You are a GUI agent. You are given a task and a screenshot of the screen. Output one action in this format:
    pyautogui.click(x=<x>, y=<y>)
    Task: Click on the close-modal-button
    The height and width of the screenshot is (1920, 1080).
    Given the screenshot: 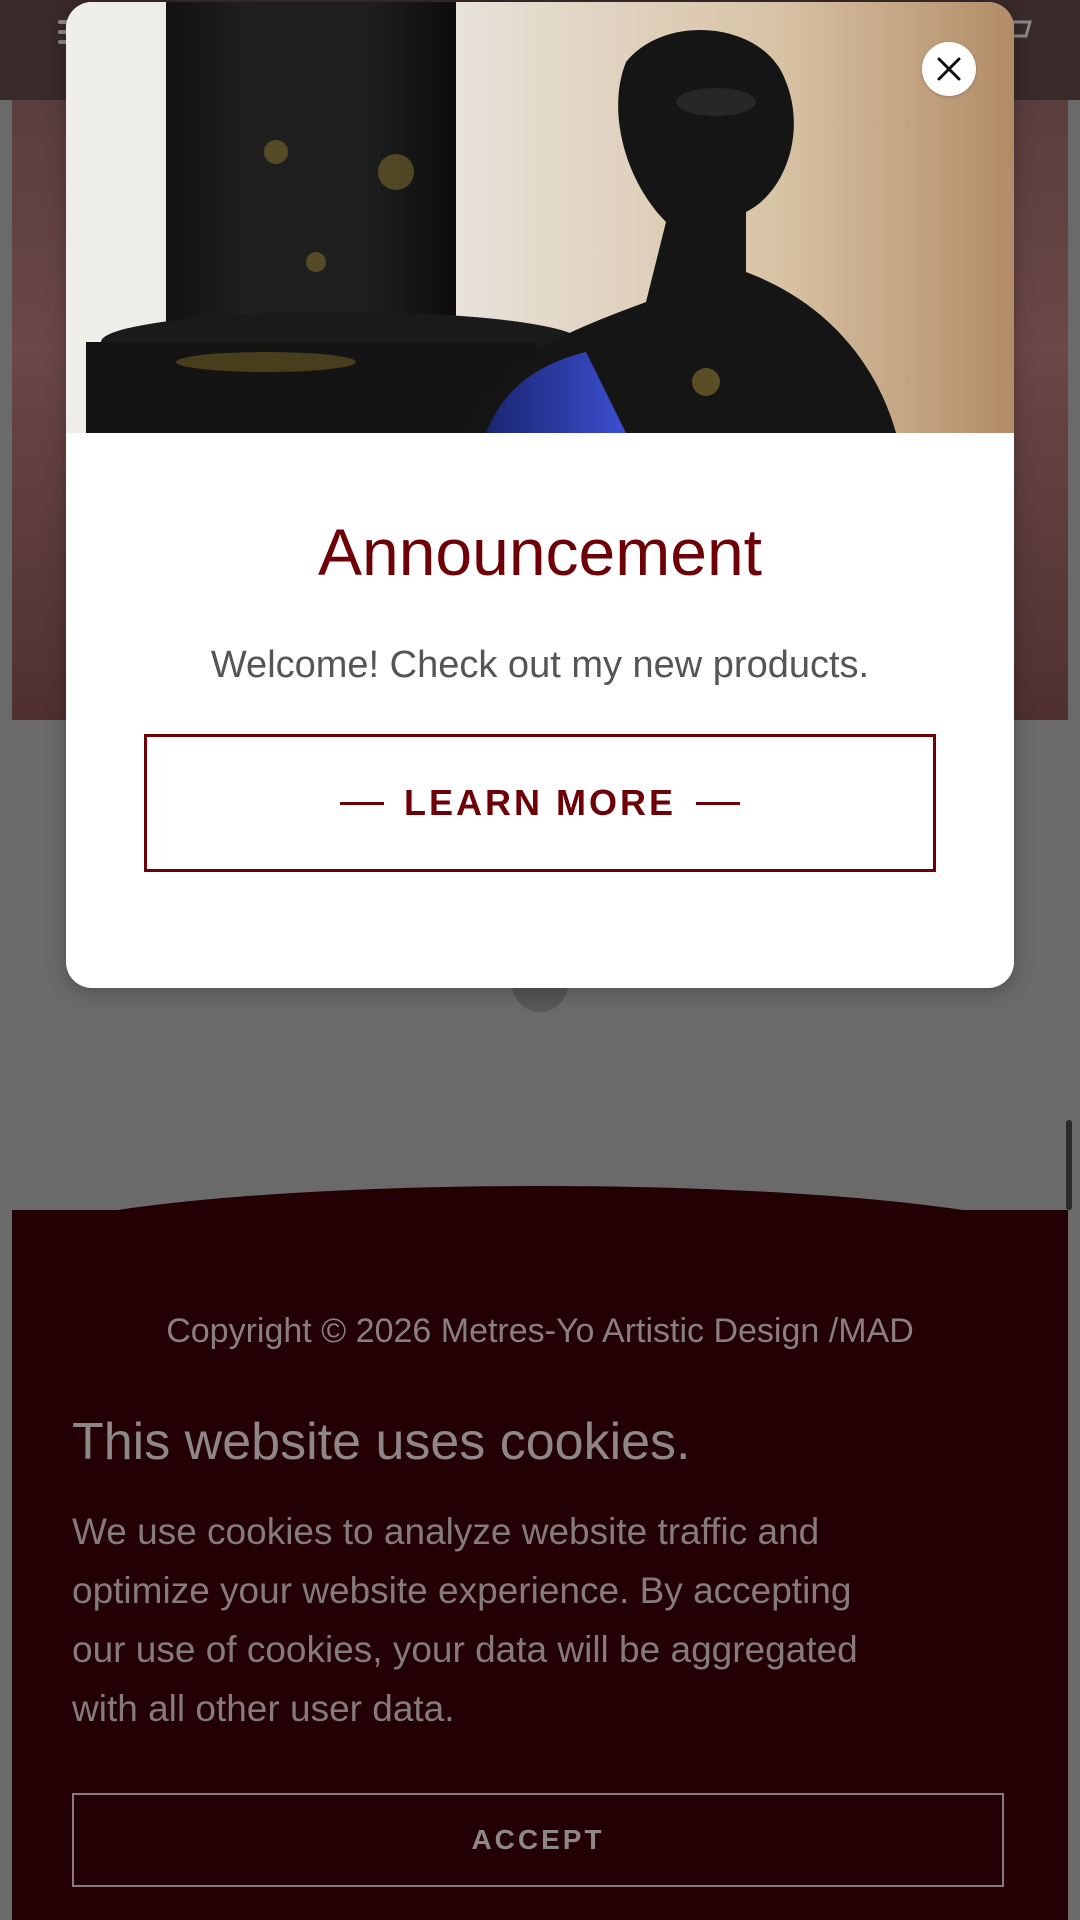 What is the action you would take?
    pyautogui.click(x=949, y=69)
    